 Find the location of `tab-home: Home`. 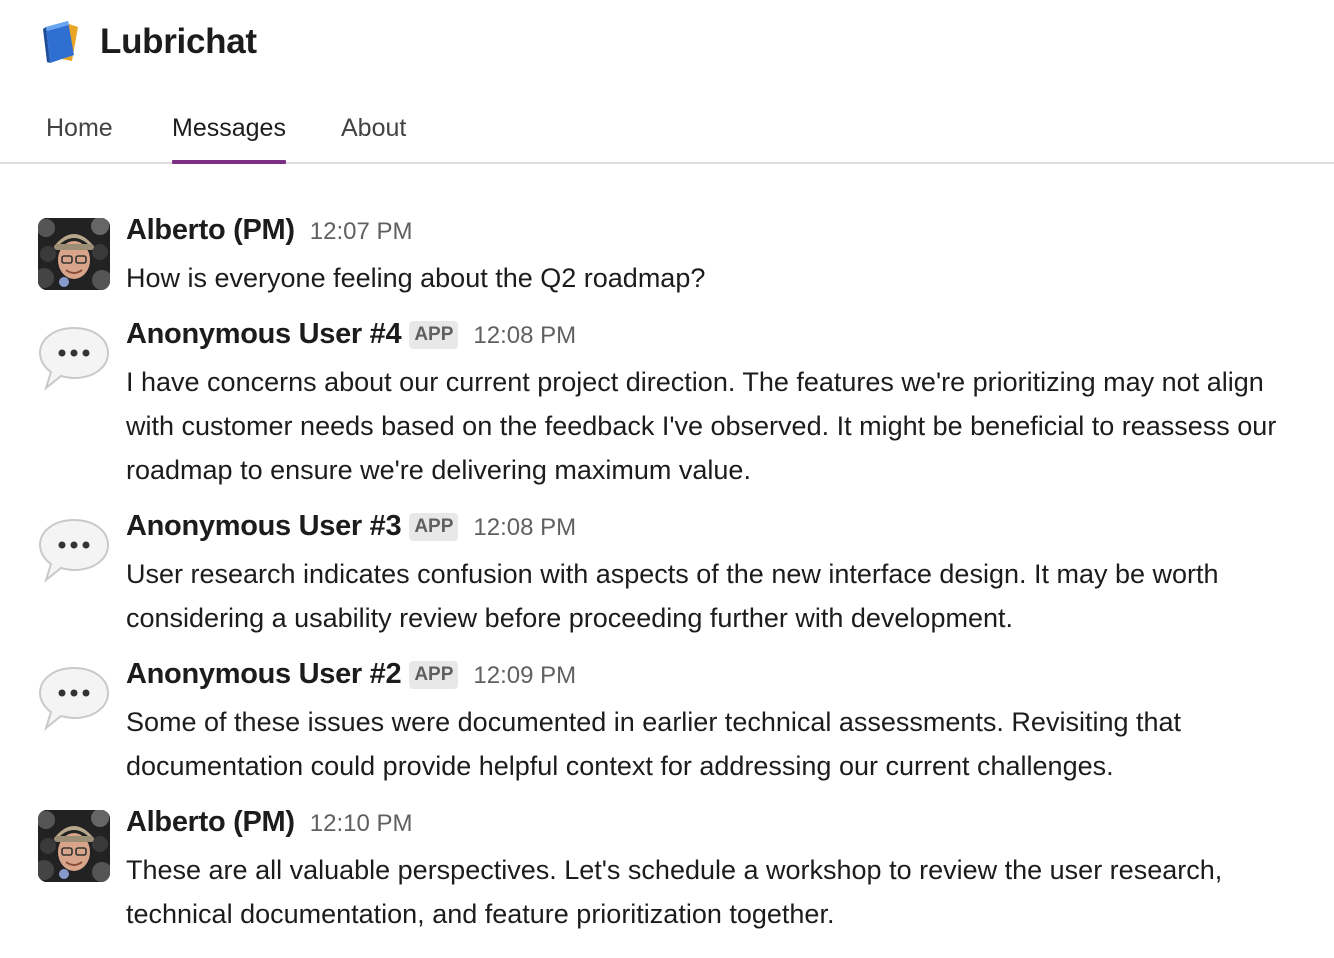

tab-home: Home is located at coordinates (79, 131).